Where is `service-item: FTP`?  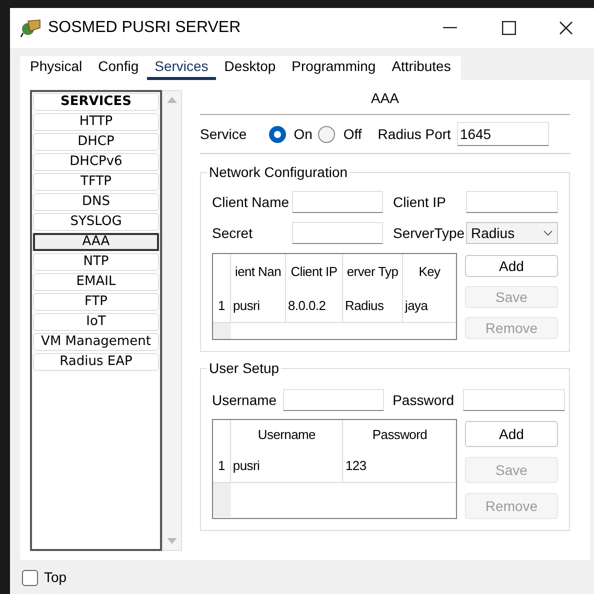 service-item: FTP is located at coordinates (96, 302).